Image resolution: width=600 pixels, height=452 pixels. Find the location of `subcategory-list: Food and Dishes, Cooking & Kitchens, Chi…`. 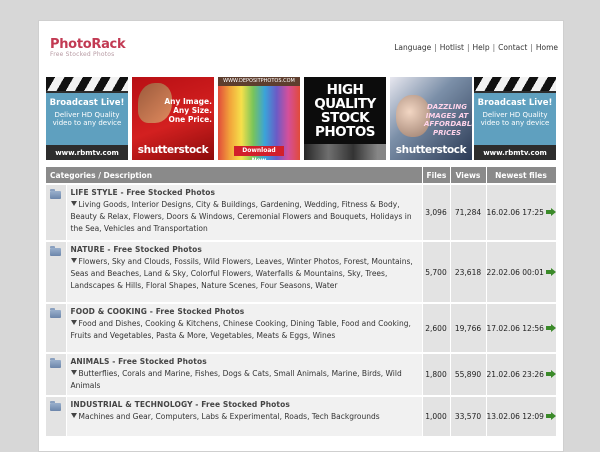

subcategory-list: Food and Dishes, Cooking & Kitchens, Chi… is located at coordinates (244, 330).